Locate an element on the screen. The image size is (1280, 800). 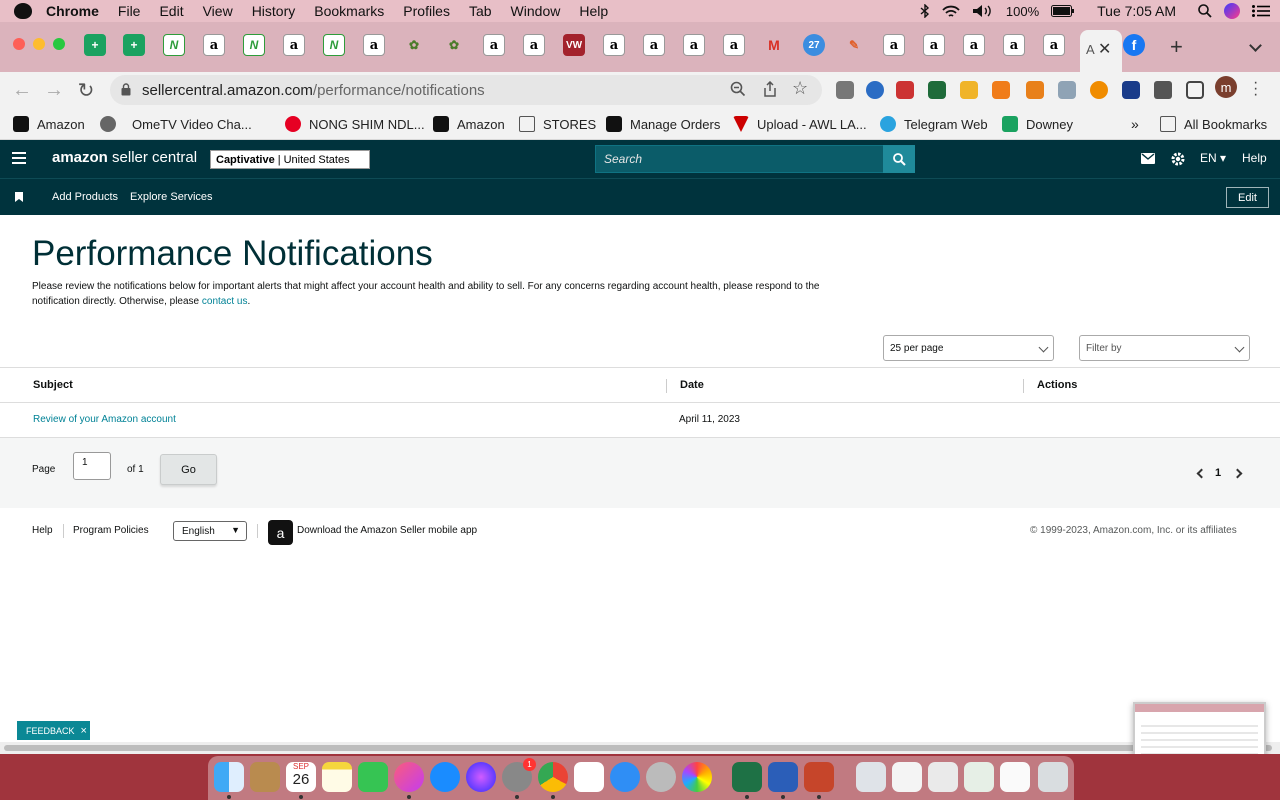
tab-gmail-icon: M is located at coordinates (774, 45).